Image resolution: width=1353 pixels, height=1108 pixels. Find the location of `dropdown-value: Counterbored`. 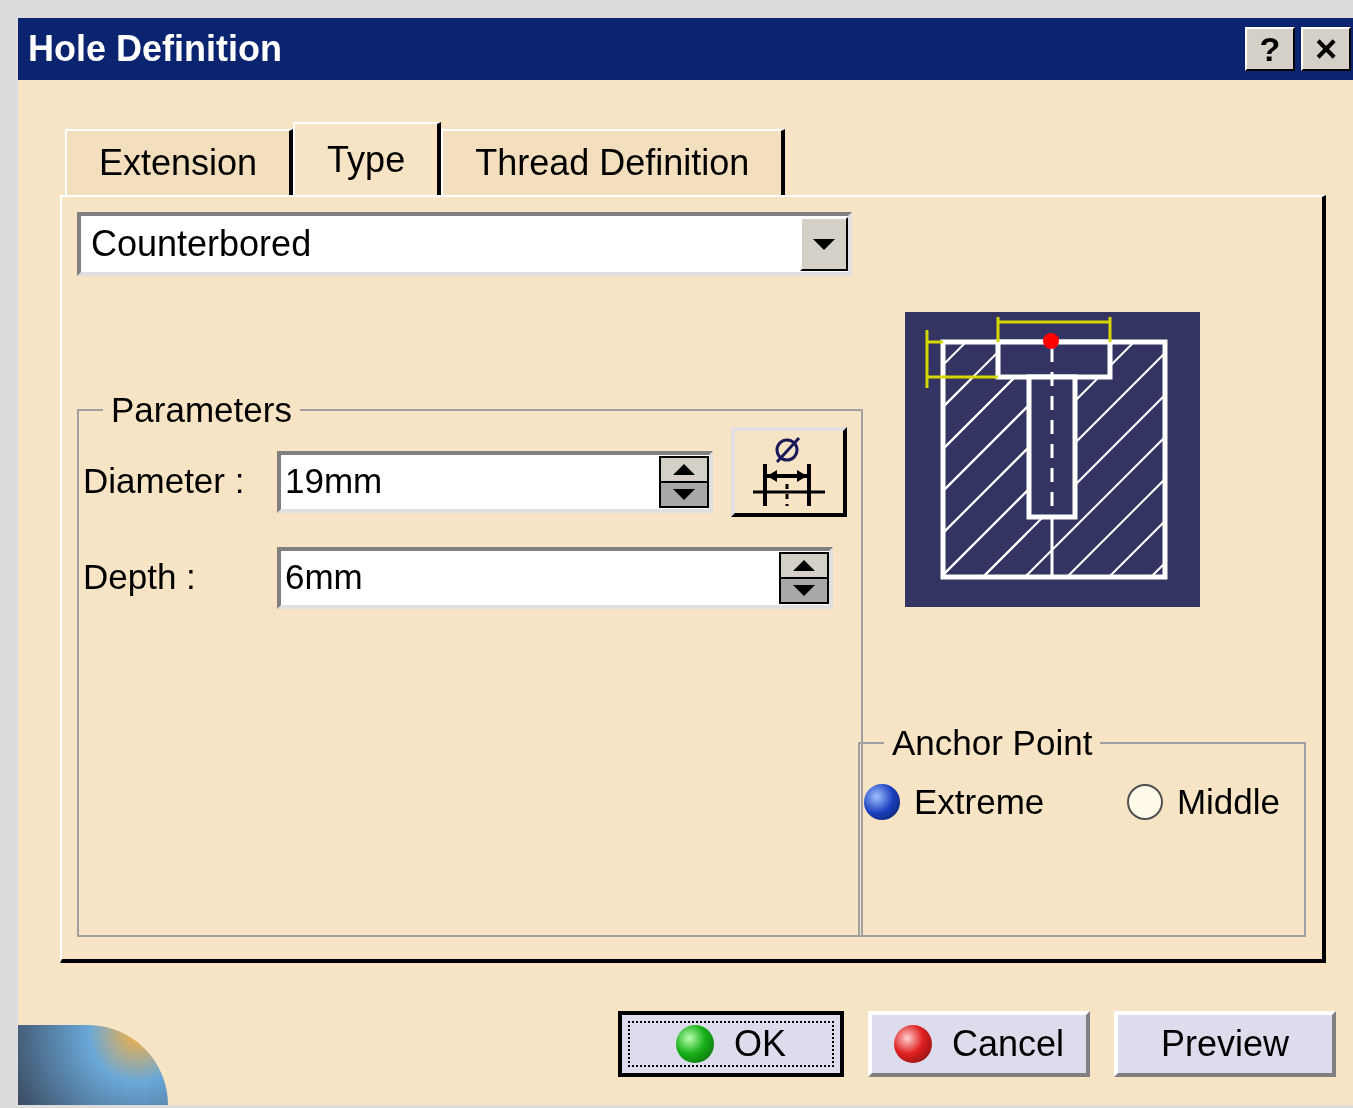

dropdown-value: Counterbored is located at coordinates (201, 244).